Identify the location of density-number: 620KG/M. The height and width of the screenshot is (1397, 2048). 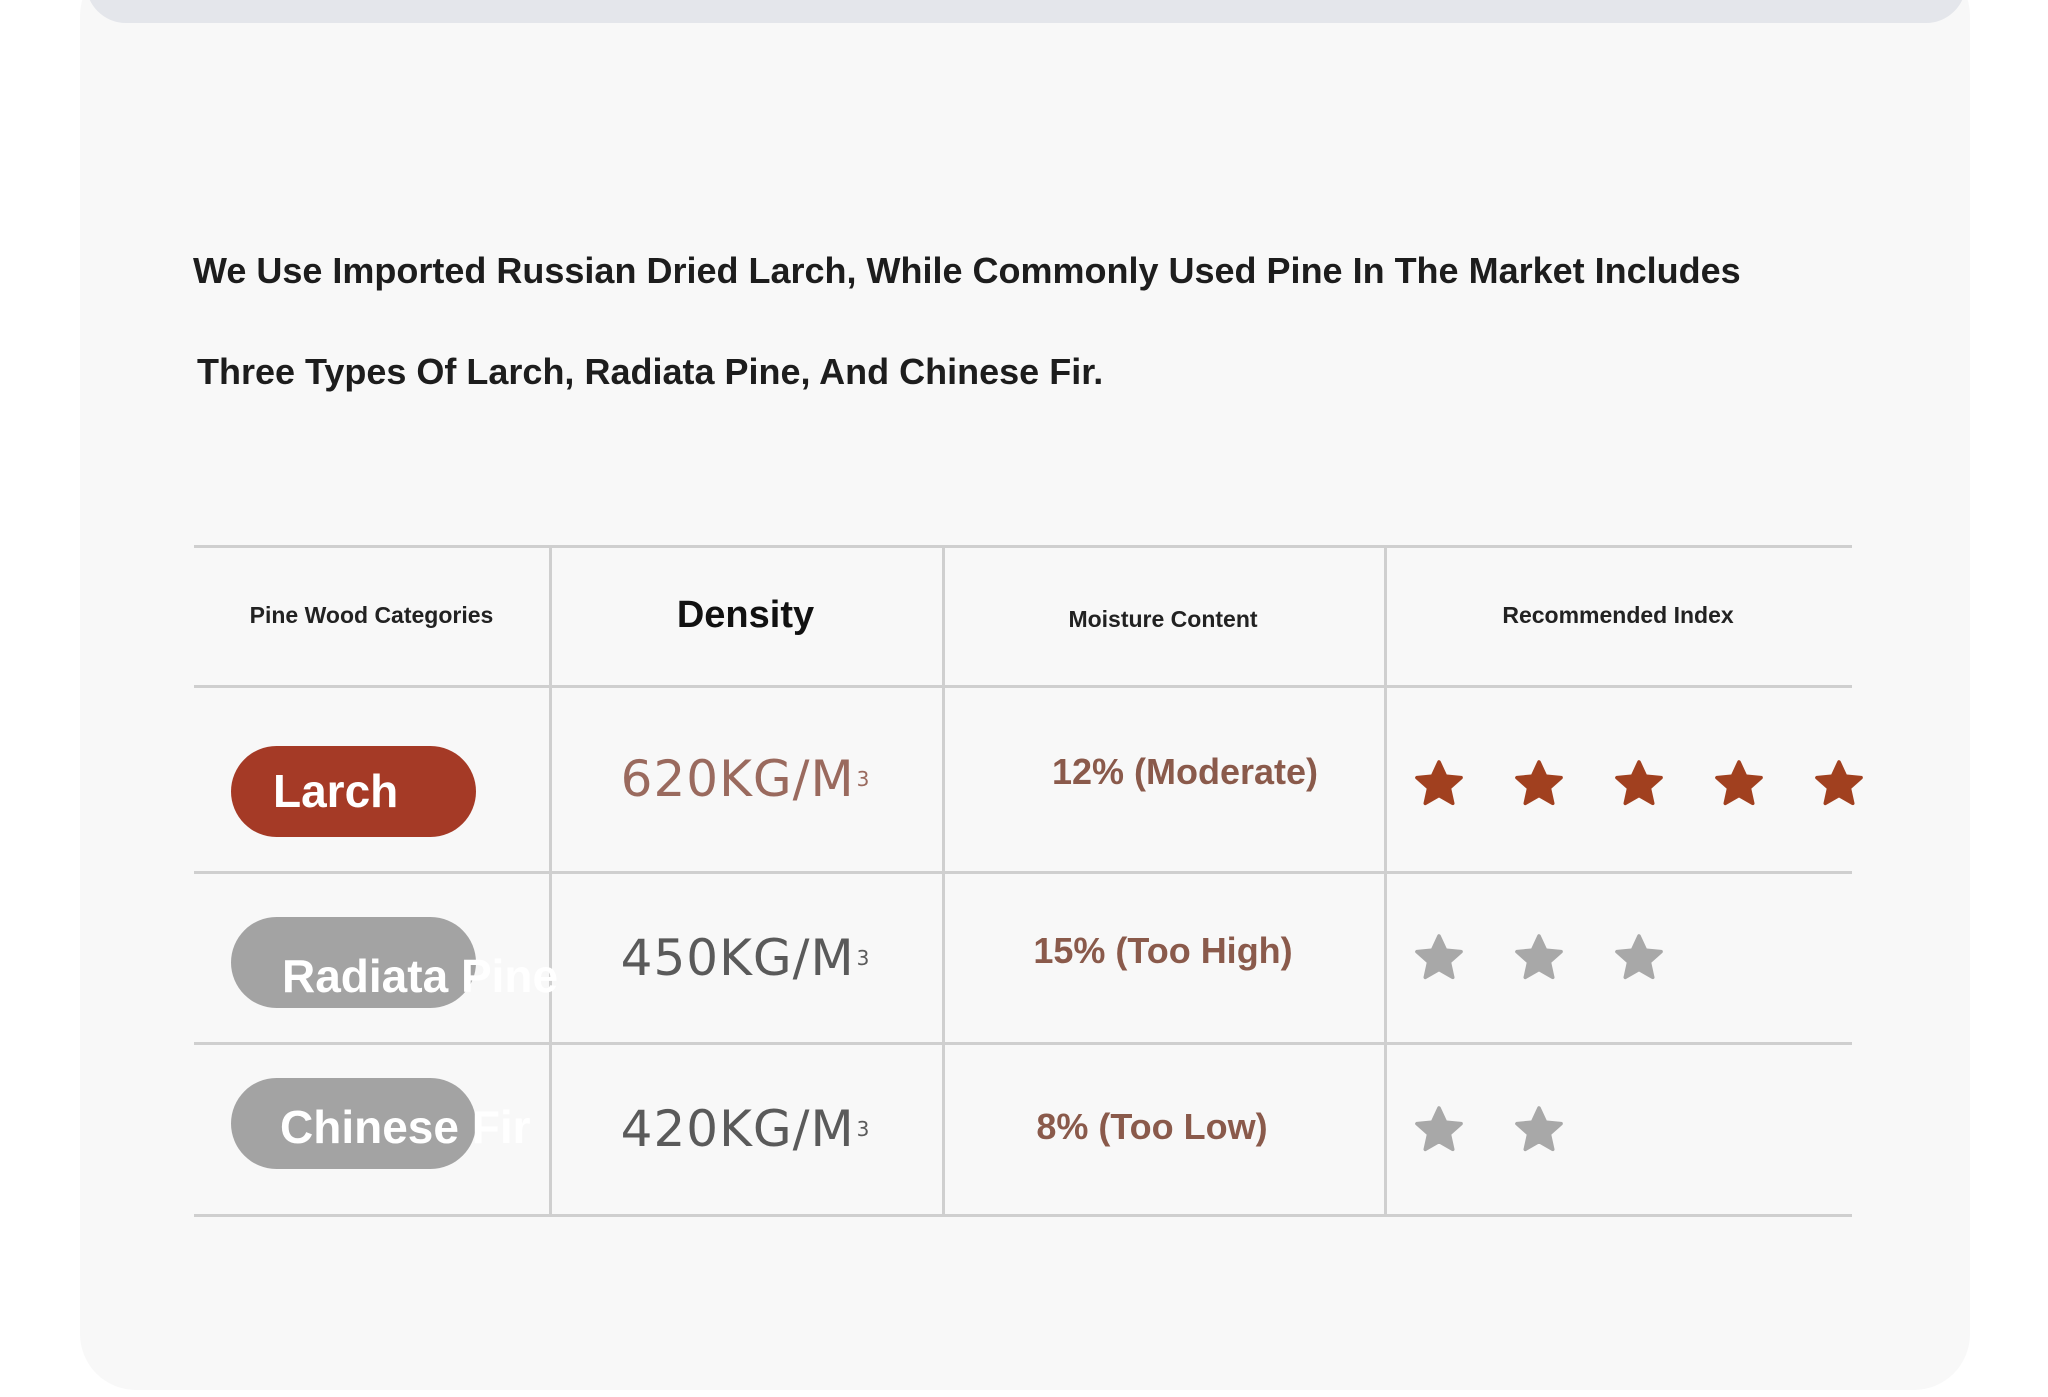
(737, 779).